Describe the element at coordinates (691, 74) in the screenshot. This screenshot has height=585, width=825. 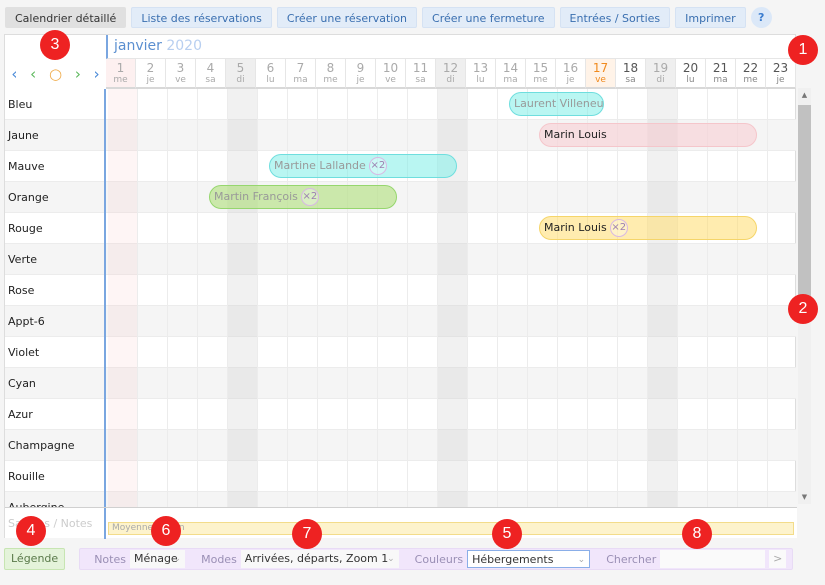
I see `day-header: 20 lu` at that location.